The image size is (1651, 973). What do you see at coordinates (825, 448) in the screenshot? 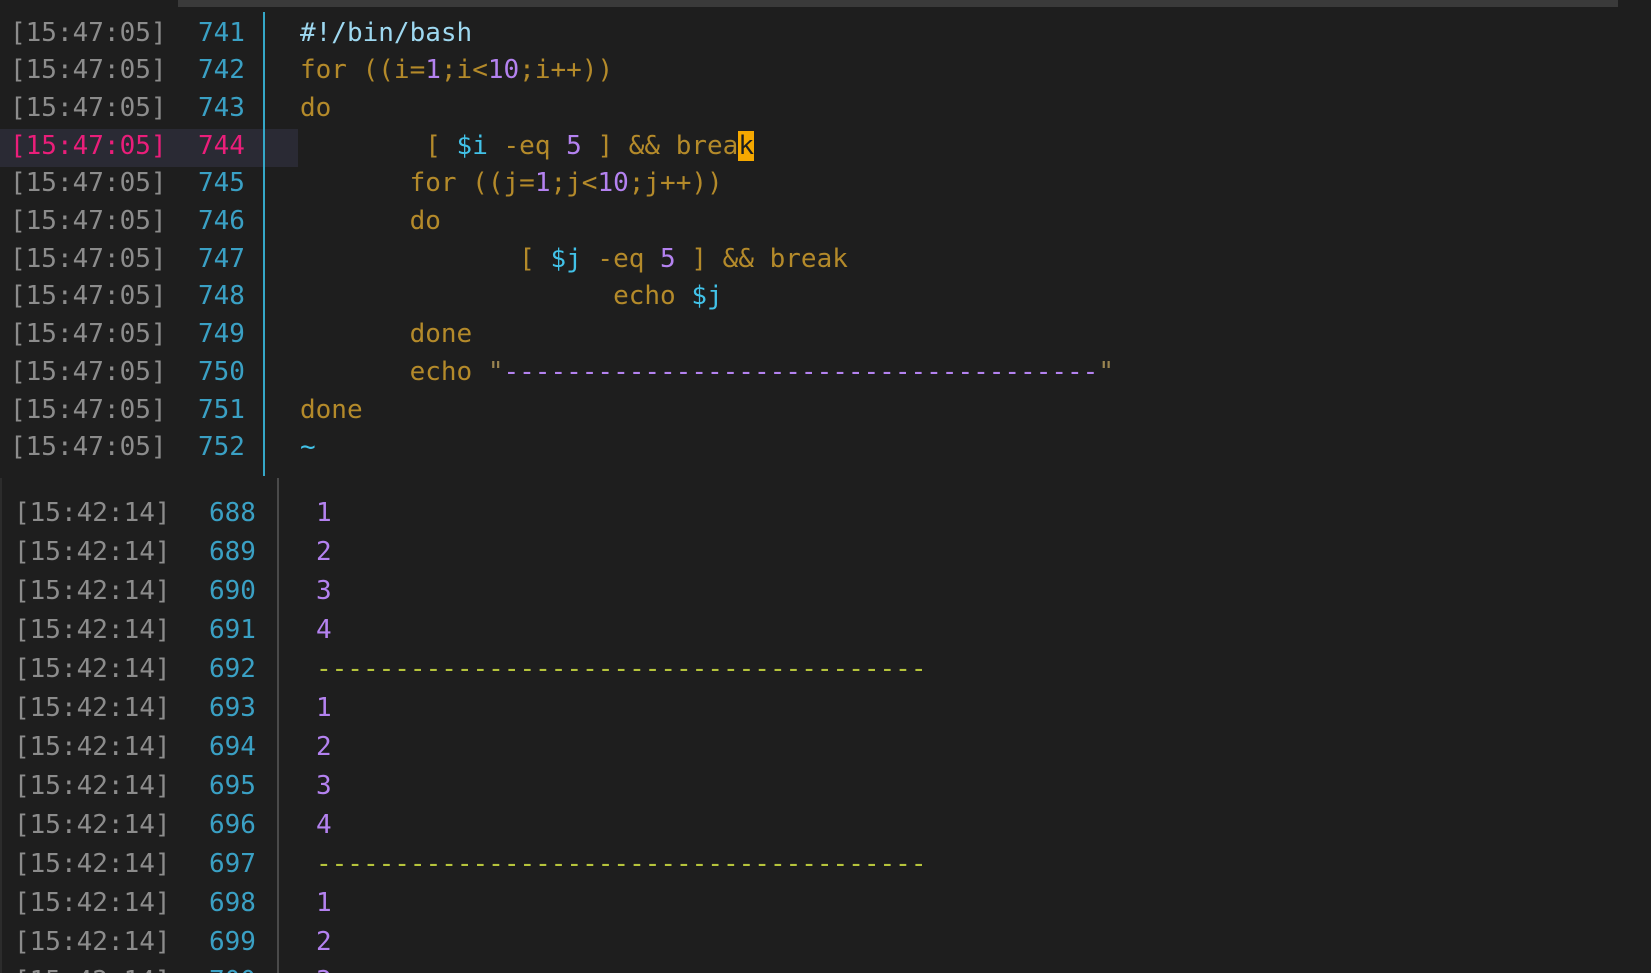
I see `editor-line: [15:47:05] 752 ~` at bounding box center [825, 448].